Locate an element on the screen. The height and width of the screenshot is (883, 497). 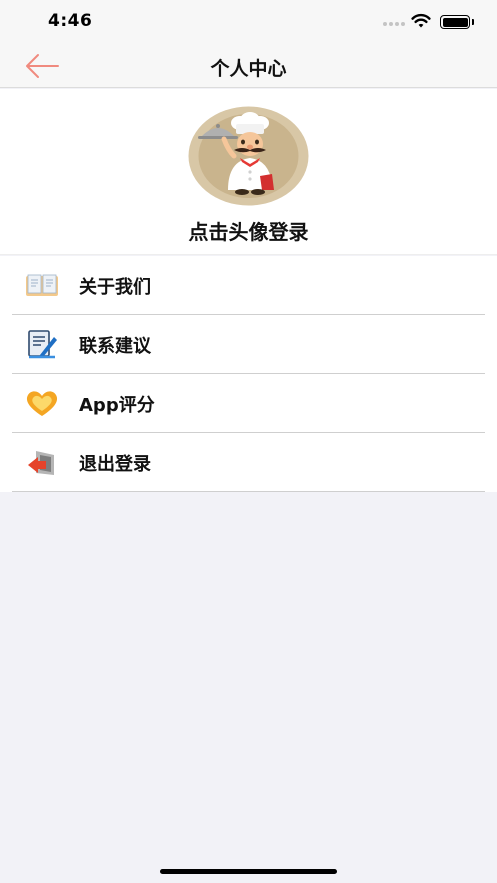
heart-icon is located at coordinates (42, 403).